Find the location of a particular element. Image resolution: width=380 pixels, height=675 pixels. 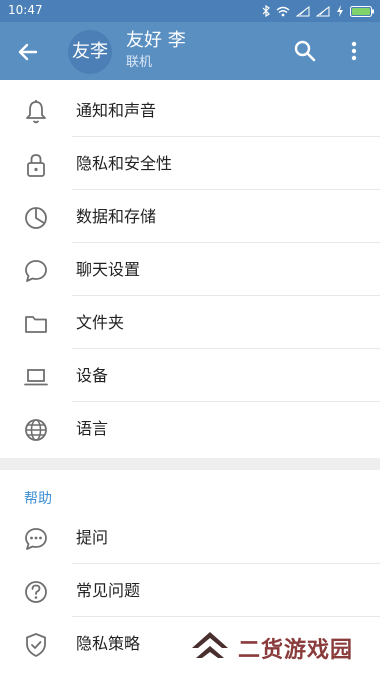

charging-icon is located at coordinates (340, 11).